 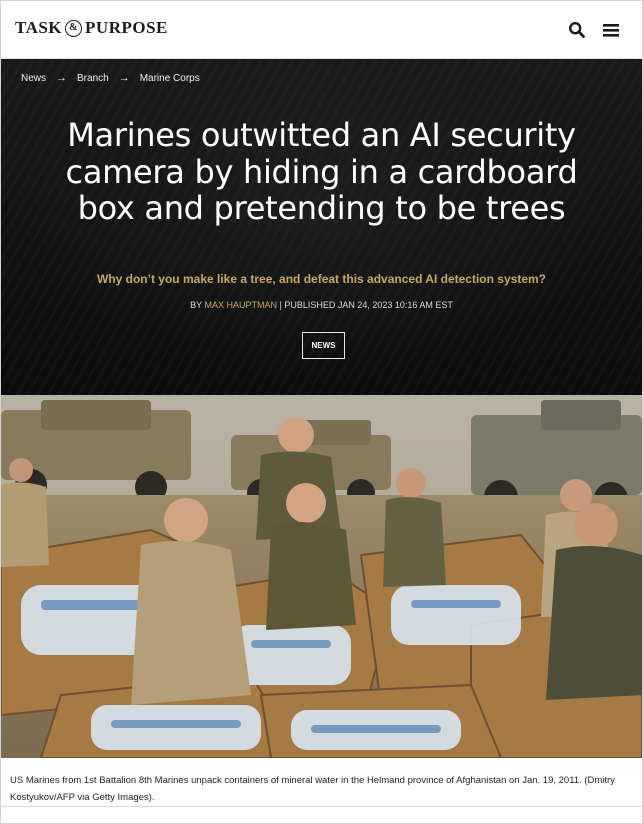 I want to click on logo-word-task: TASK, so click(x=39, y=27).